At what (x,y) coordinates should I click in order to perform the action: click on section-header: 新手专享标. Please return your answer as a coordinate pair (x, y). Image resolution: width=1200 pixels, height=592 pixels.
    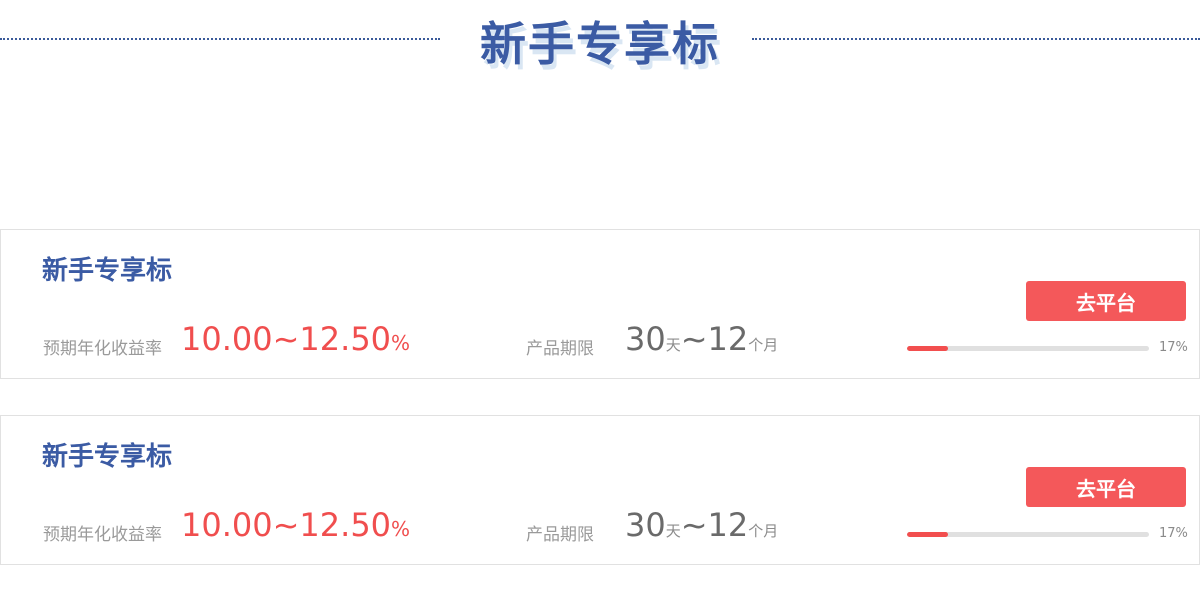
    Looking at the image, I should click on (600, 40).